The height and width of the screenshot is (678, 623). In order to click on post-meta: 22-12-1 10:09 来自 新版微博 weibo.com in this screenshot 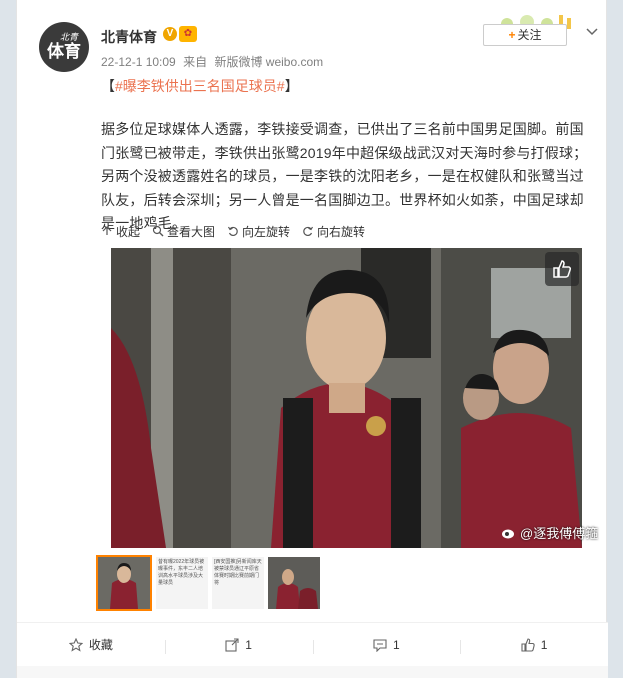, I will do `click(214, 61)`.